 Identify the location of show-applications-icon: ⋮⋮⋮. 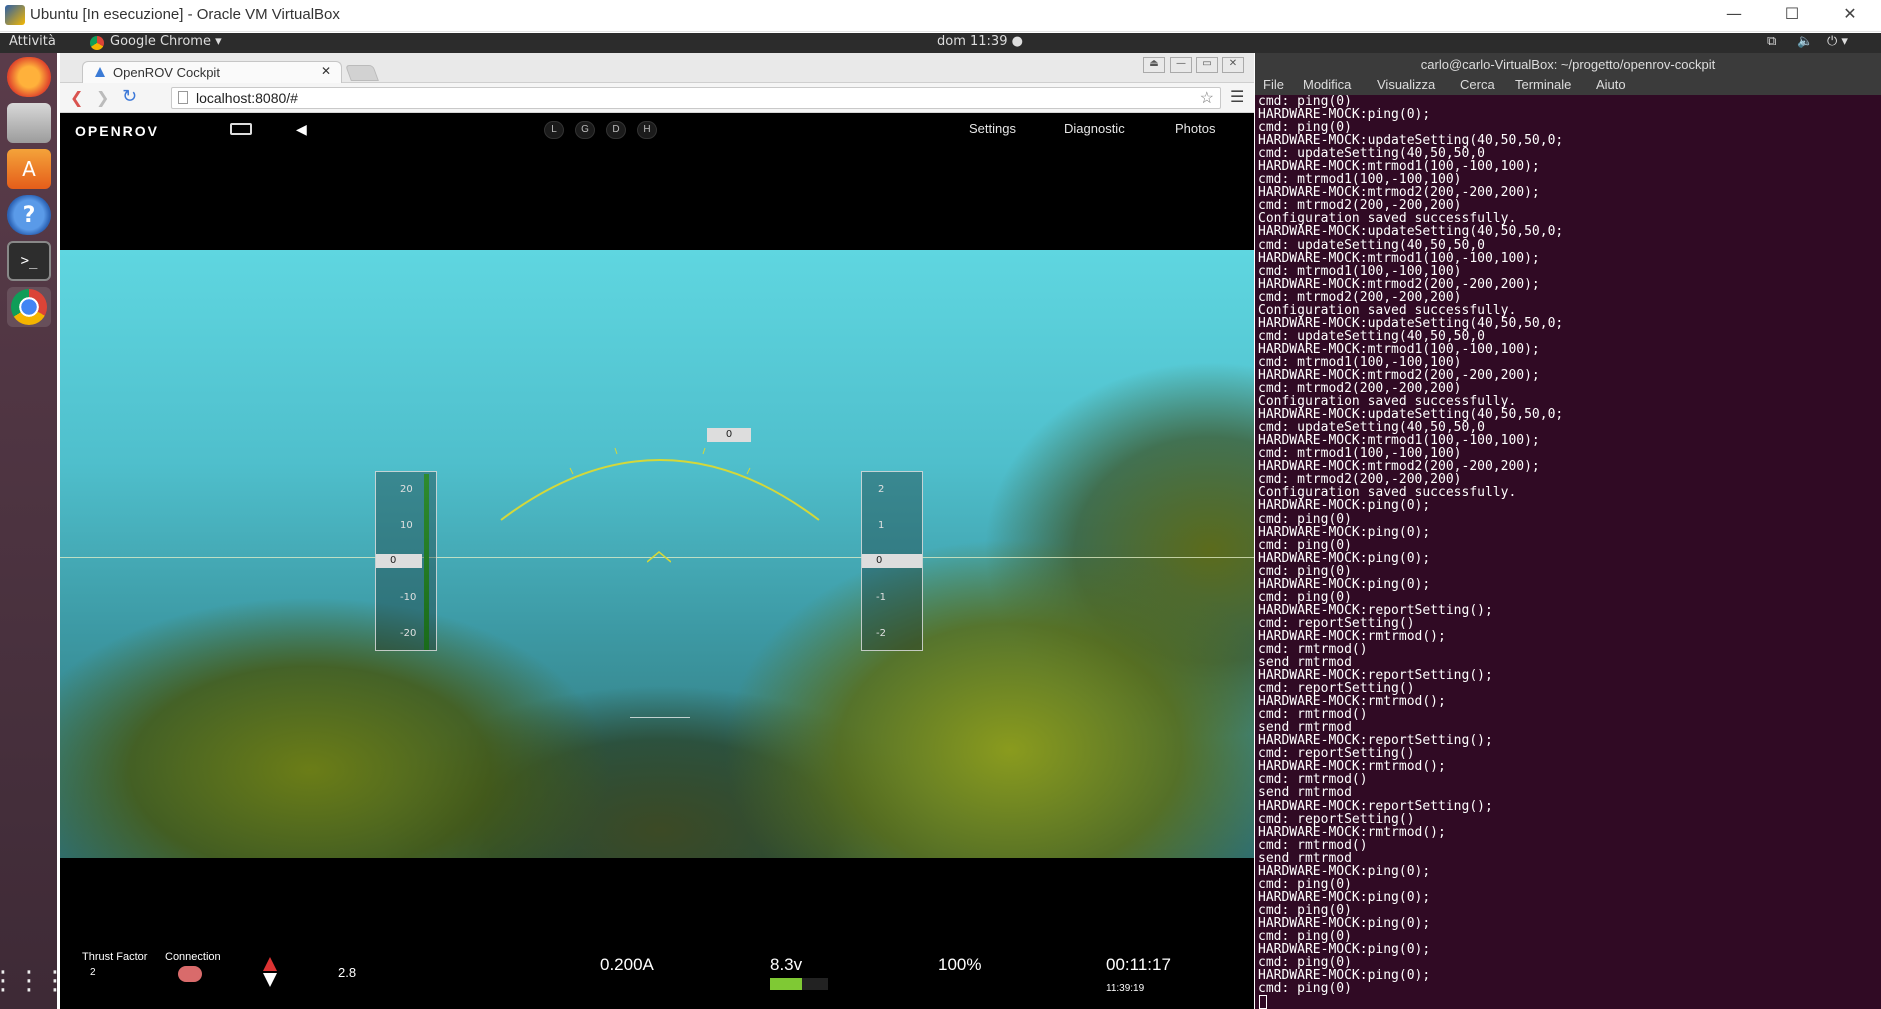
(34, 981).